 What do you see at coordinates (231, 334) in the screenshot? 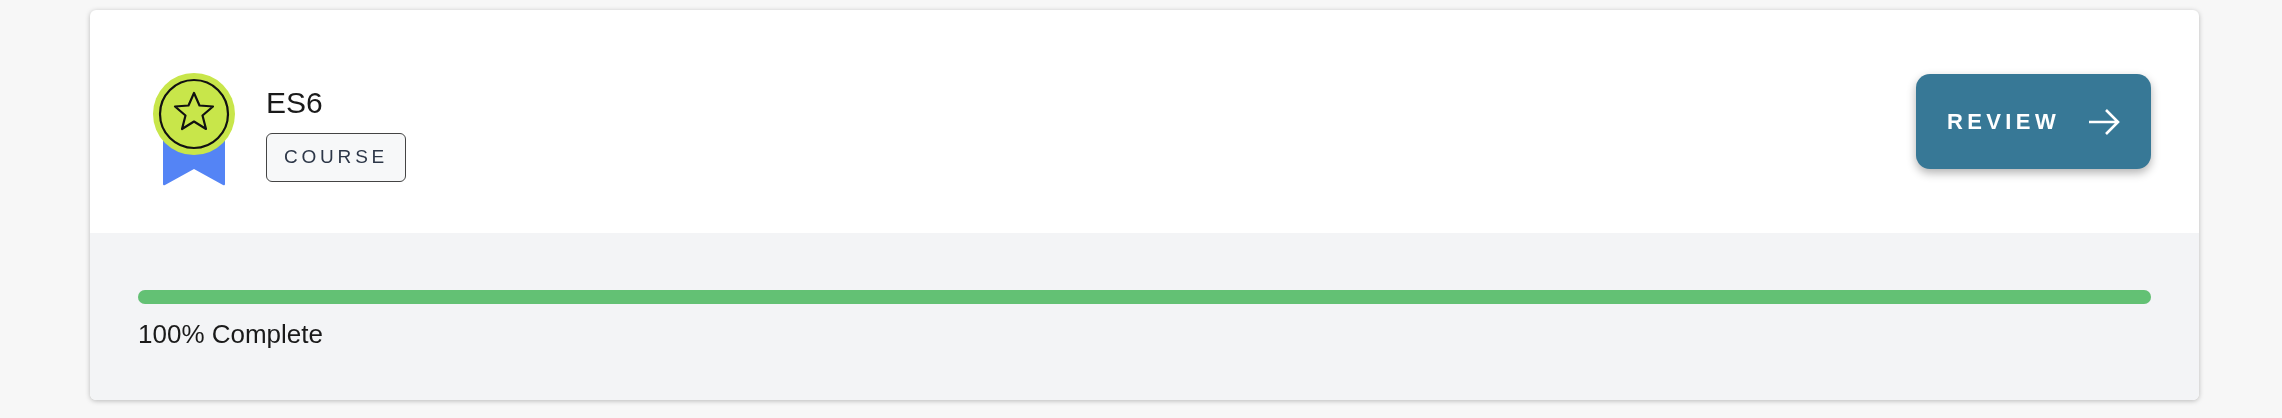
I see `progress-label: 100% Complete` at bounding box center [231, 334].